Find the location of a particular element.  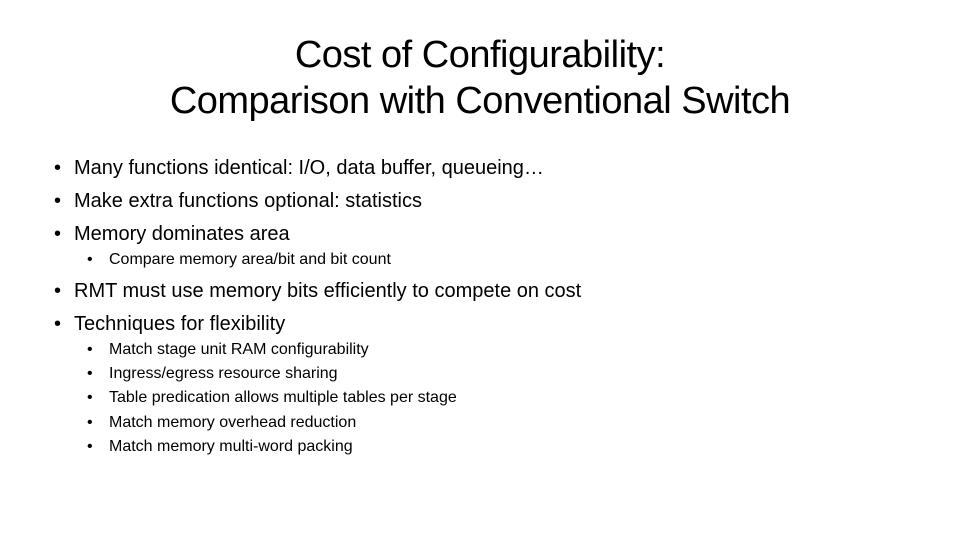

bullet-text: Techniques for flexibility is located at coordinates (180, 324).